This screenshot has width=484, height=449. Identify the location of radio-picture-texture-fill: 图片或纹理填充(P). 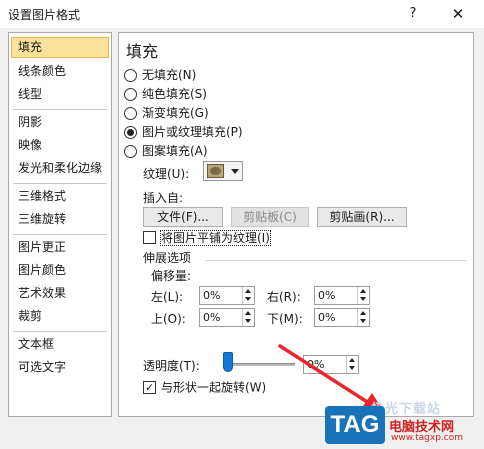
(183, 132).